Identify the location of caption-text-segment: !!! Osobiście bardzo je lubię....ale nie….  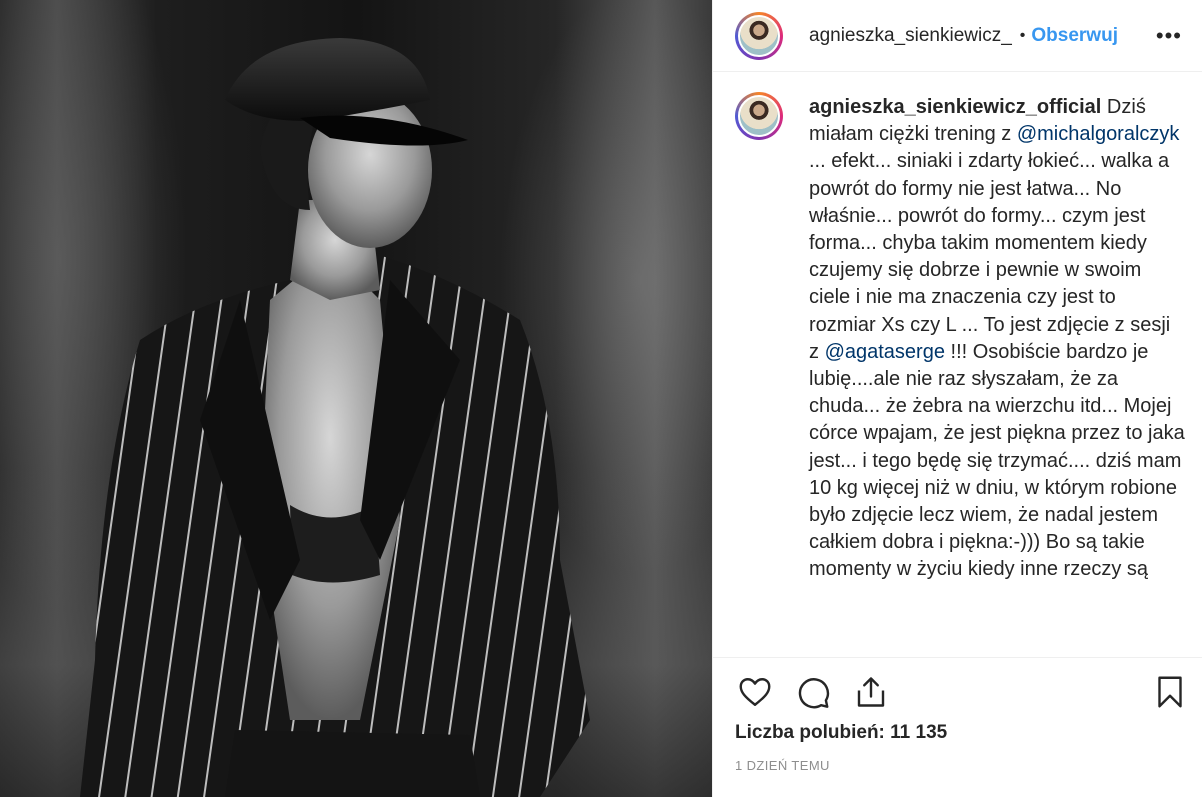
(997, 460).